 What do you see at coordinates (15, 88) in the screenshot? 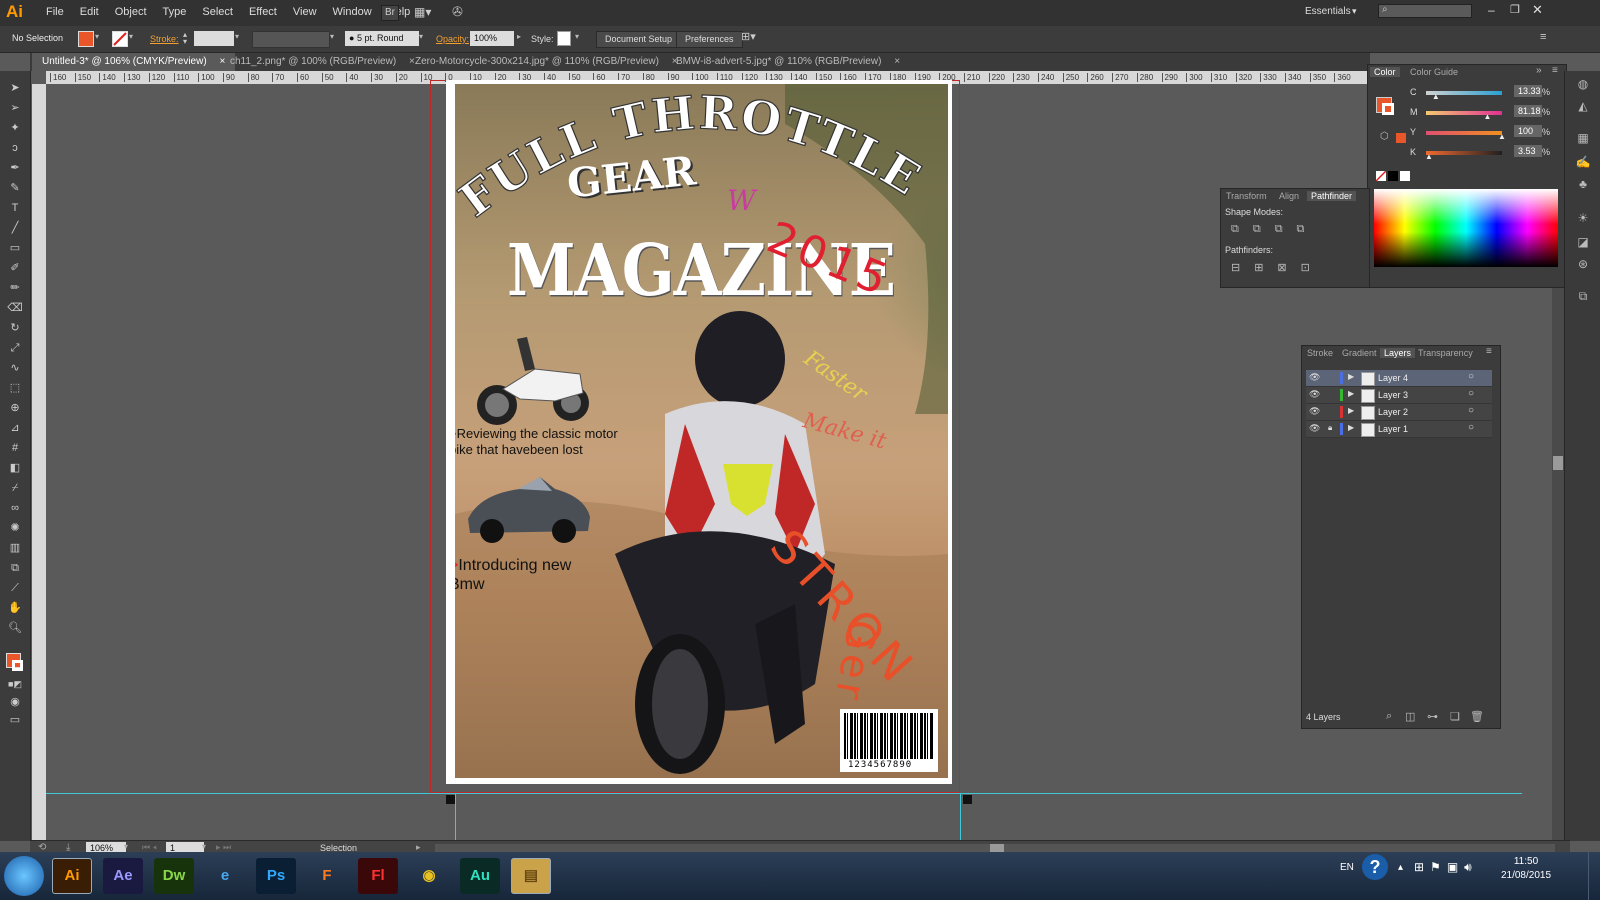
I see `selection-tool-icon: ➤` at bounding box center [15, 88].